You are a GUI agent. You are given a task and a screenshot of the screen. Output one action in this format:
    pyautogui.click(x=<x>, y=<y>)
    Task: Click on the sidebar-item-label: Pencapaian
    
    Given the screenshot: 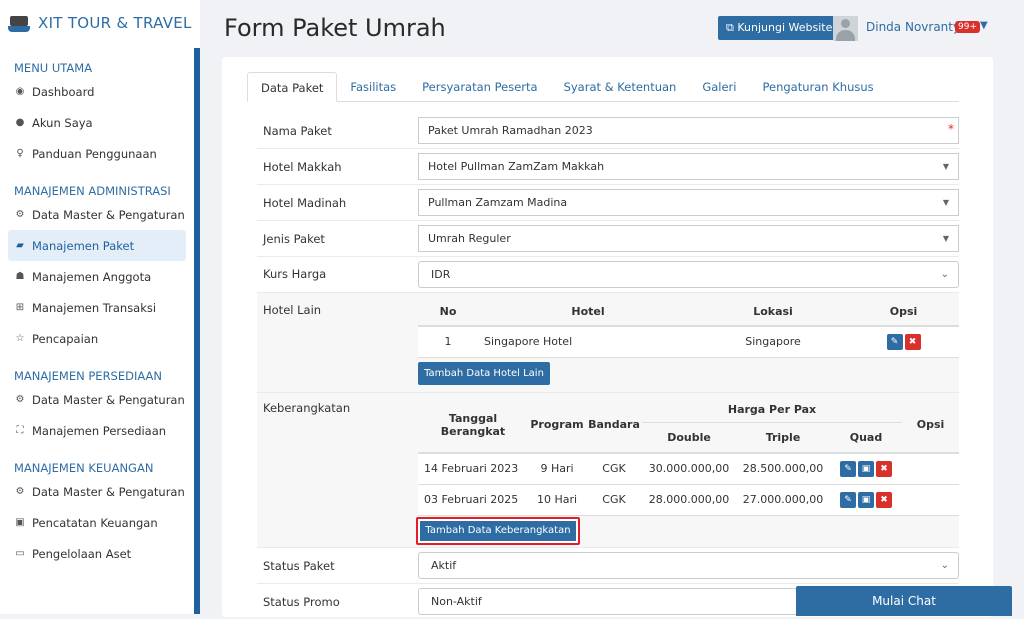 What is the action you would take?
    pyautogui.click(x=65, y=338)
    